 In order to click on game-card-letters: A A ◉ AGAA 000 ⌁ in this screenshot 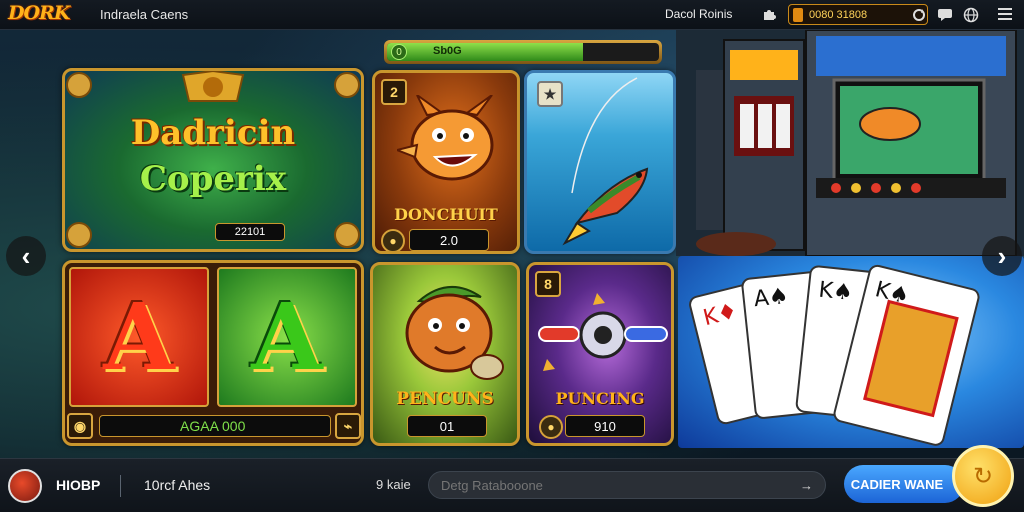, I will do `click(213, 353)`.